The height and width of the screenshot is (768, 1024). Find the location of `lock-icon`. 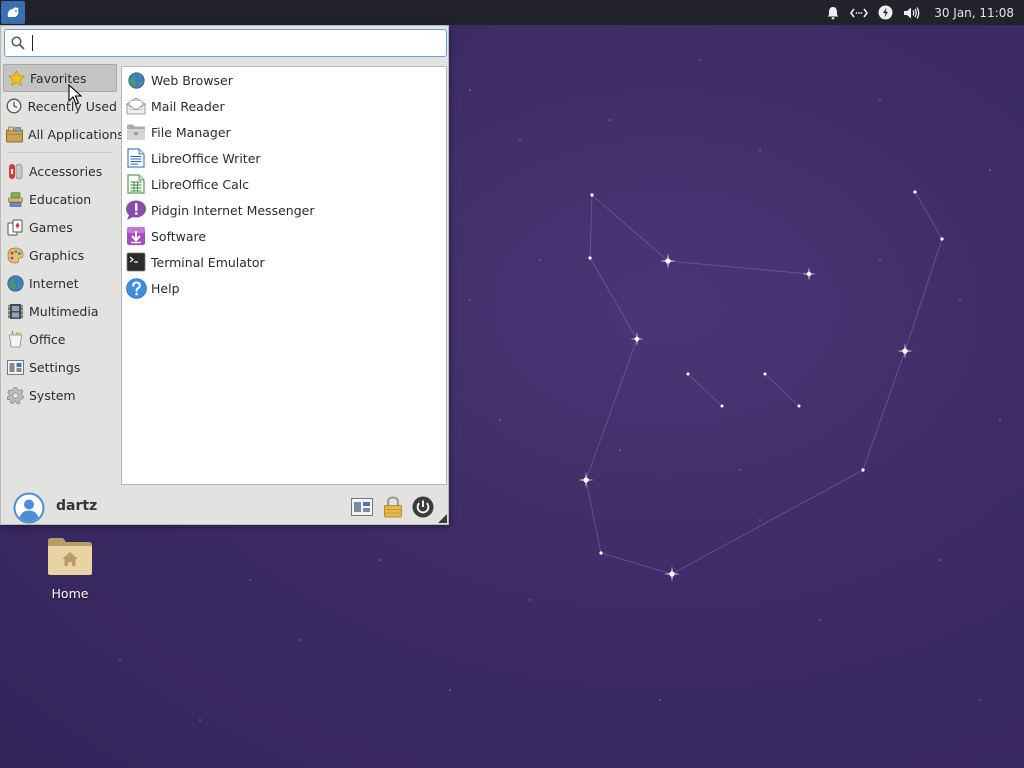

lock-icon is located at coordinates (393, 507).